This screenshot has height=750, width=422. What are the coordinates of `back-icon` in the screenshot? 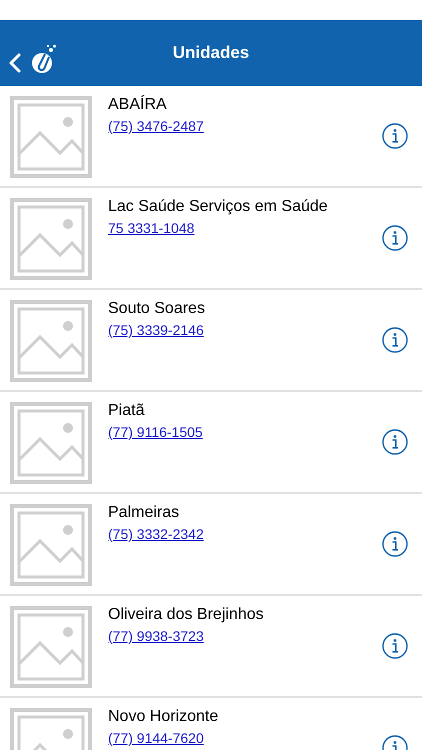 It's located at (15, 63).